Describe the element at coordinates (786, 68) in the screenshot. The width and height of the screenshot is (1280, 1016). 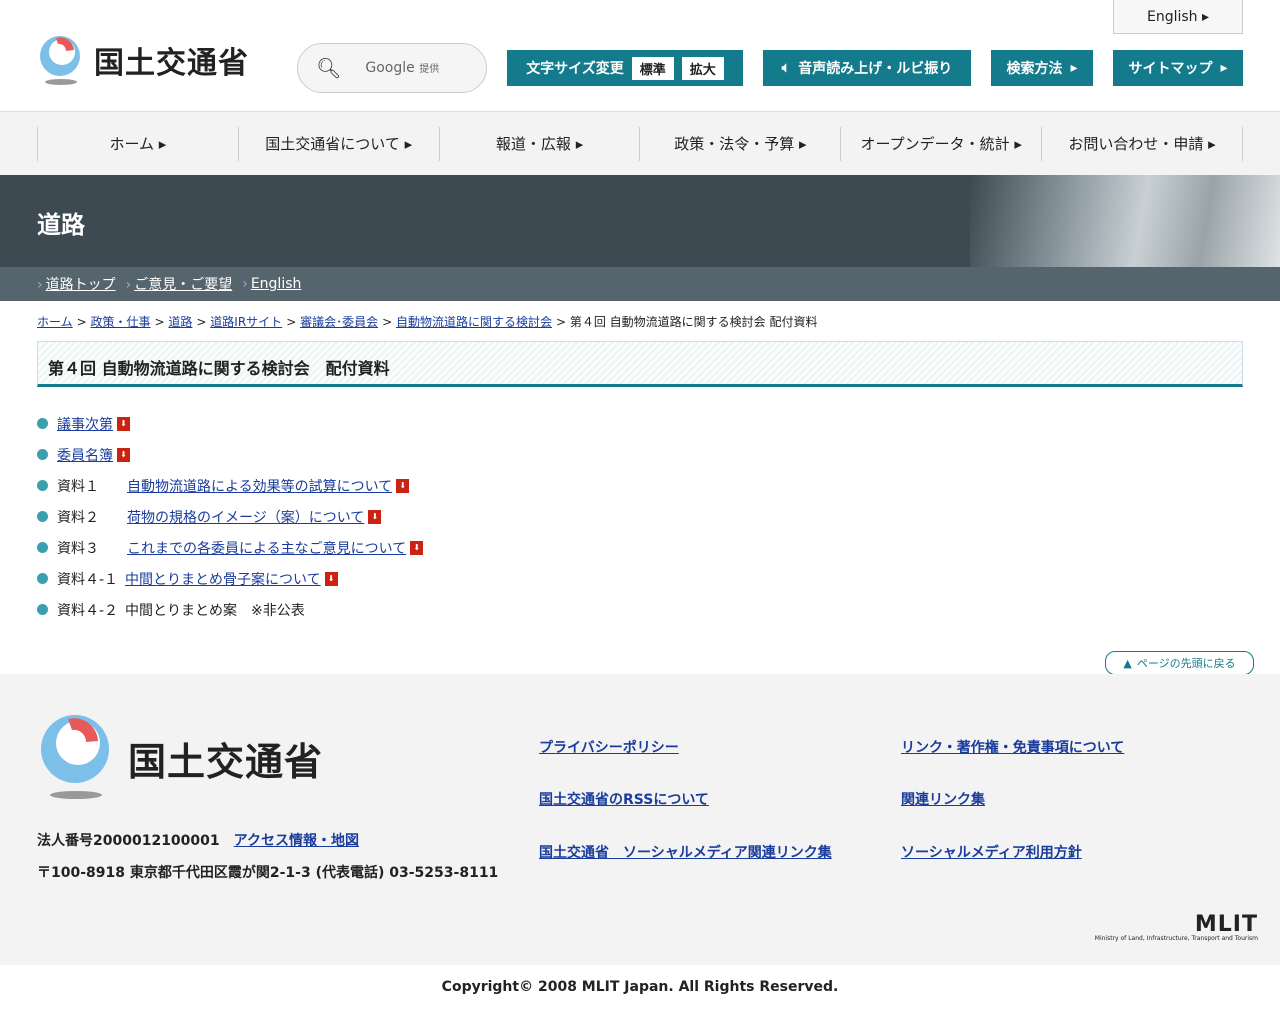
I see `speaker-icon: 🔈︎` at that location.